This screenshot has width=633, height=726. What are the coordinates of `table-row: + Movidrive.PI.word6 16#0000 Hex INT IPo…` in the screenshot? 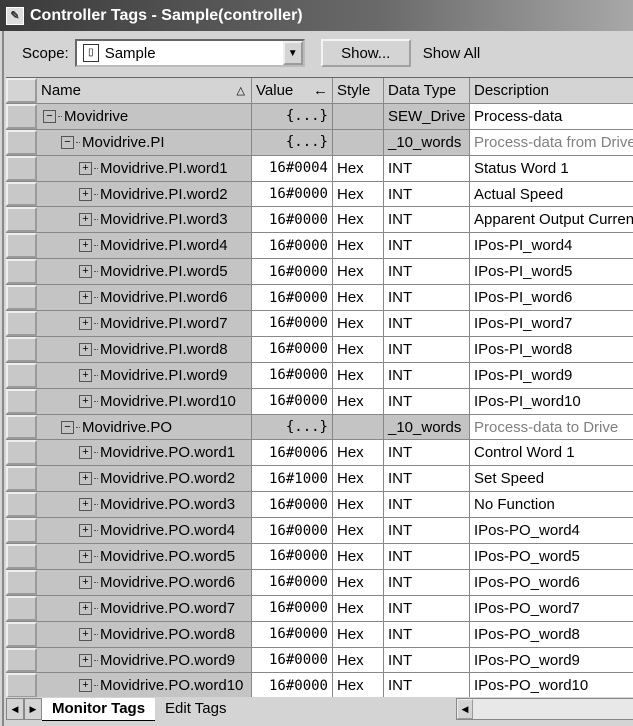 It's located at (319, 298).